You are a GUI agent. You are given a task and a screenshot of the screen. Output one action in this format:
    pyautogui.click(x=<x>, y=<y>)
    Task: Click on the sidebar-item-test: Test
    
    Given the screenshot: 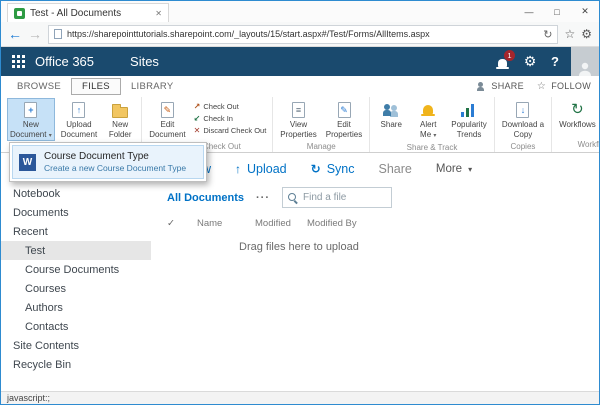 What is the action you would take?
    pyautogui.click(x=76, y=250)
    